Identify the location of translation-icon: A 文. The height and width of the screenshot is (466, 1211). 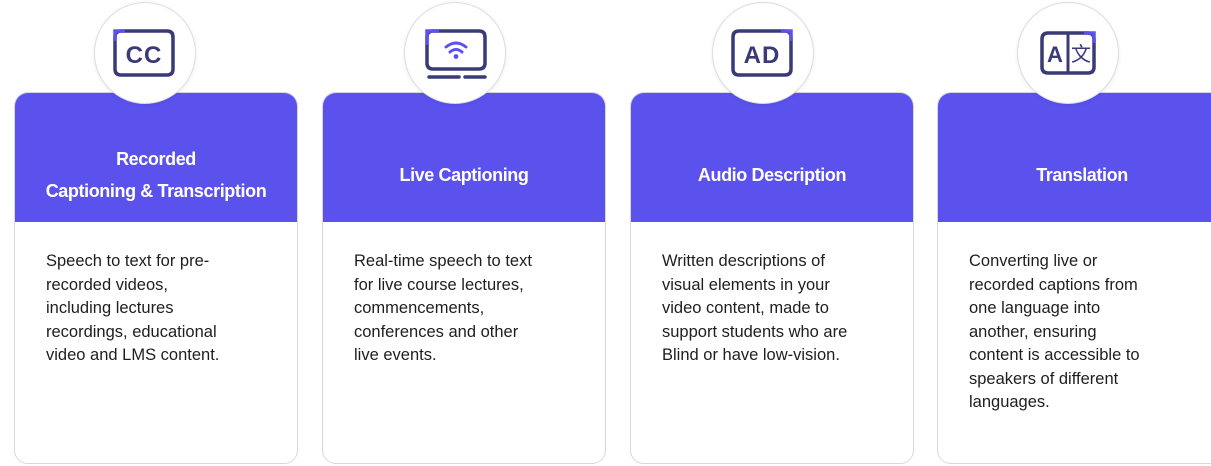
(1068, 53).